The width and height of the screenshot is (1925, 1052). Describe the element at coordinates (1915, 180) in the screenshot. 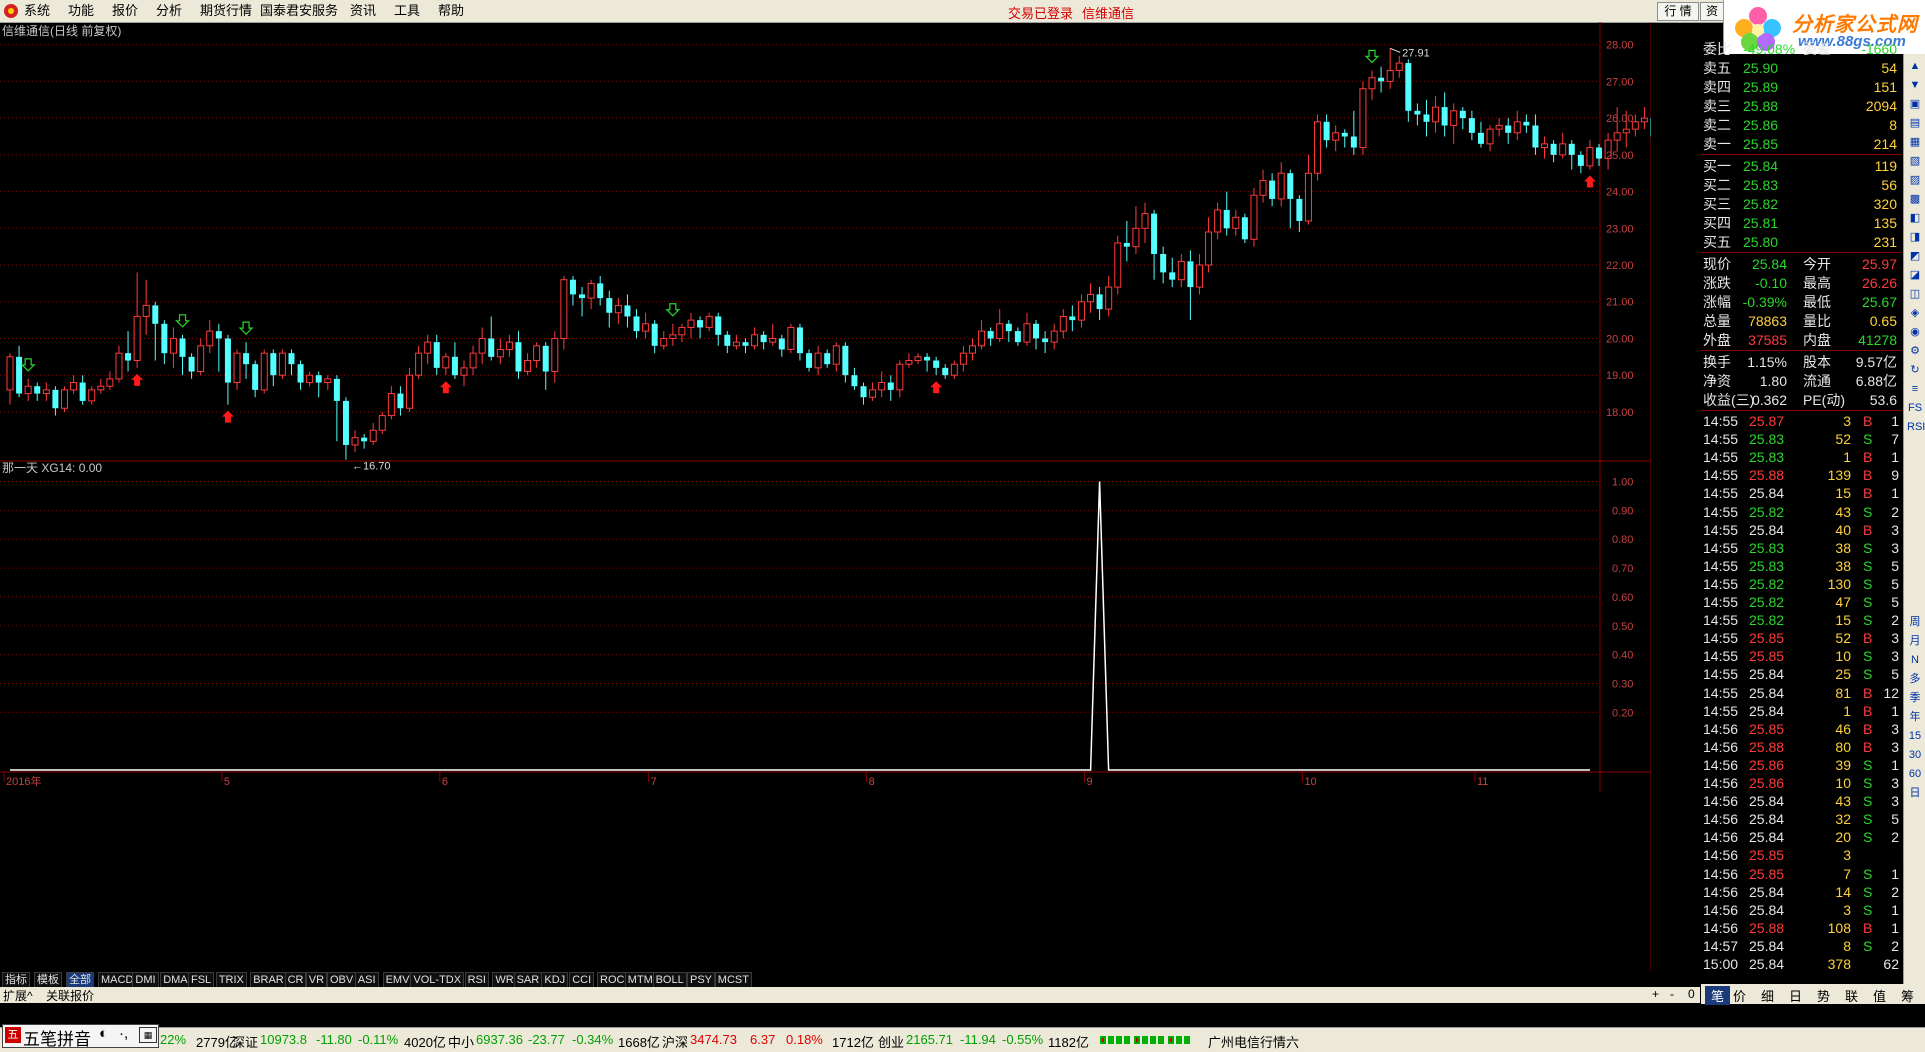

I see `toolbar-icon: ▨` at that location.